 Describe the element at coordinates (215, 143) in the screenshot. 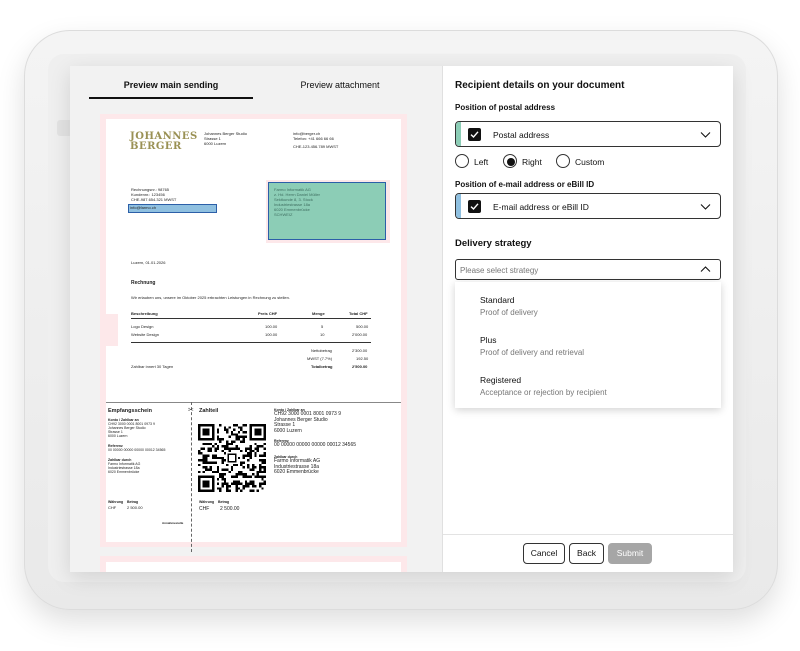

I see `sender-city: 6000 Luzern` at that location.